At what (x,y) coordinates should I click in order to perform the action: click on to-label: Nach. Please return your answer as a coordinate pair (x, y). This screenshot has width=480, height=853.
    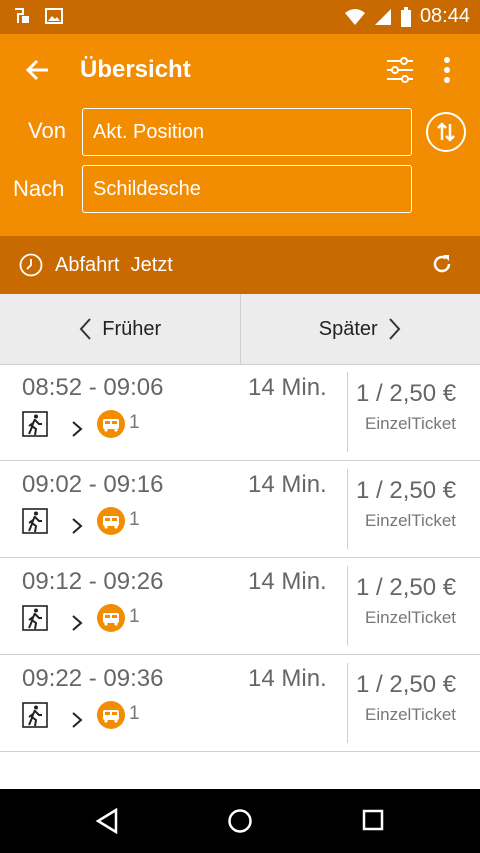
    Looking at the image, I should click on (39, 188).